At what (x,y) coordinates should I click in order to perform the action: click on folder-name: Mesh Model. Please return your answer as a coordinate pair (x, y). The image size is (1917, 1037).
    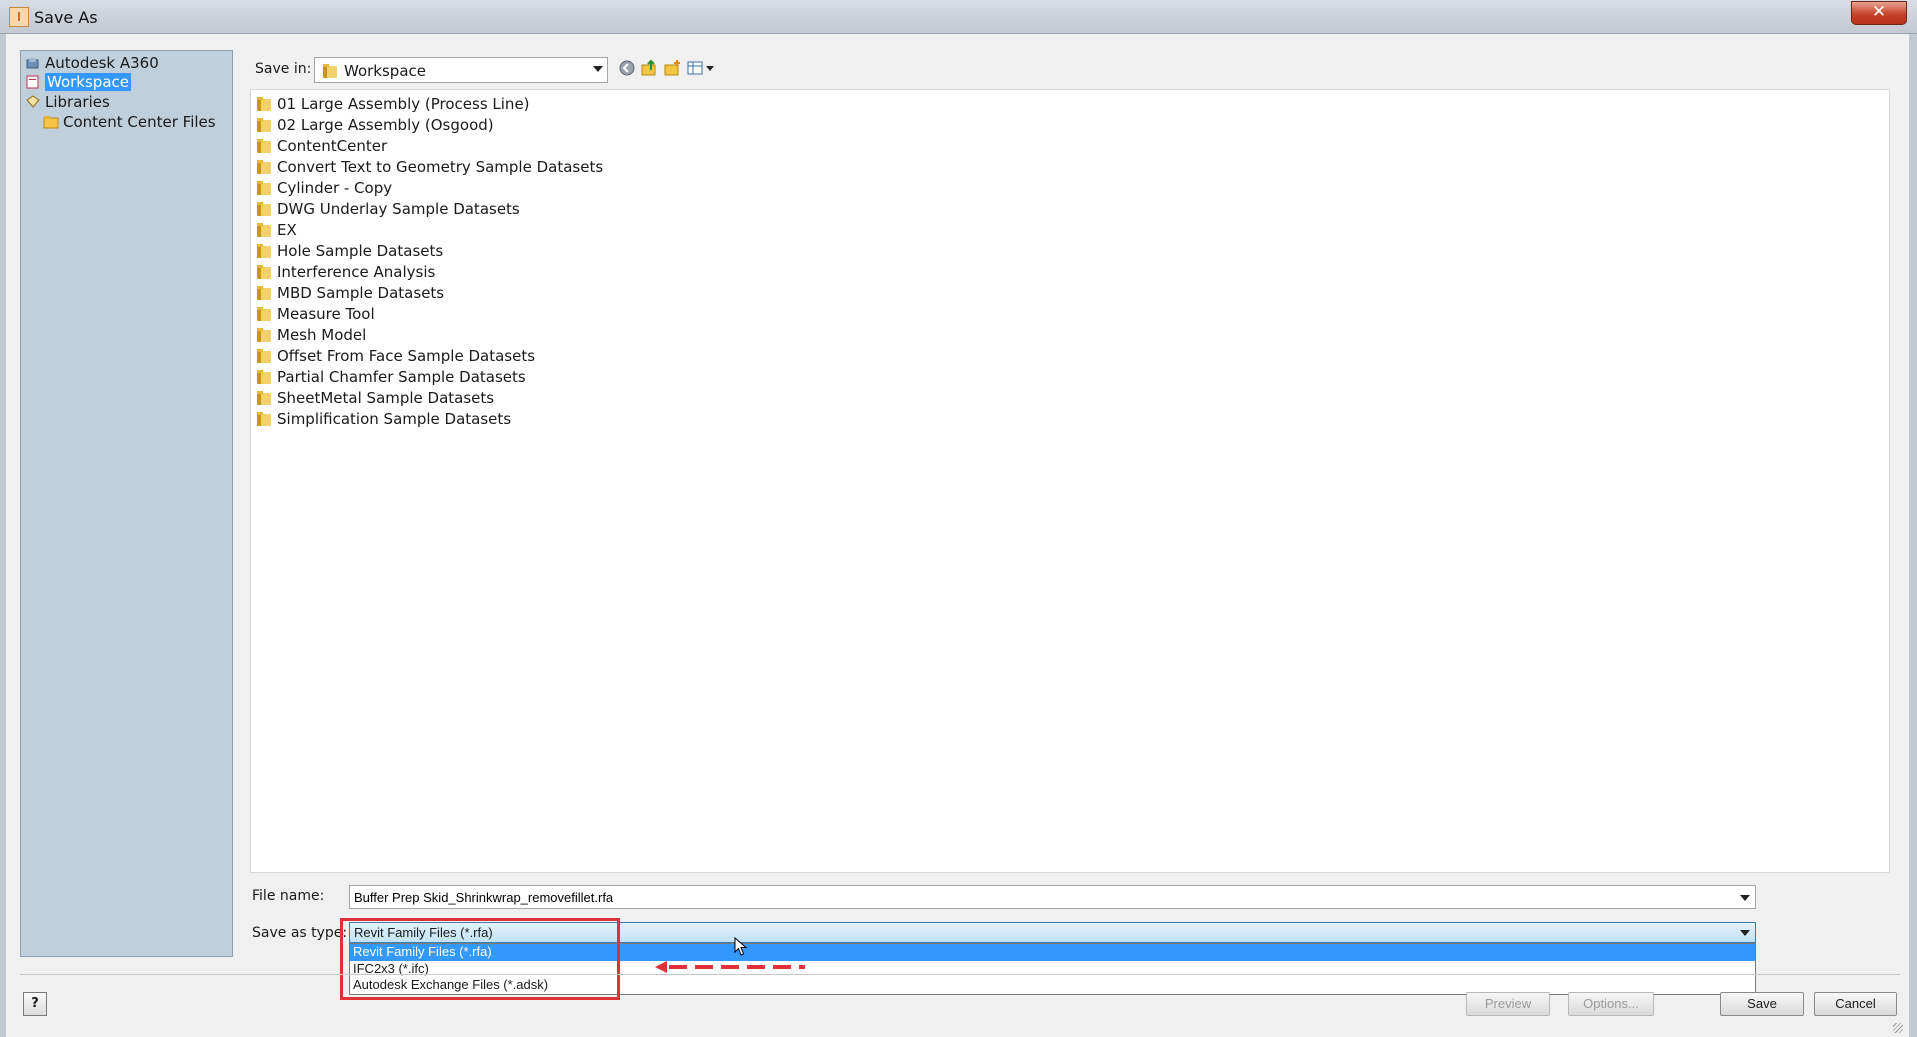
    Looking at the image, I should click on (322, 335).